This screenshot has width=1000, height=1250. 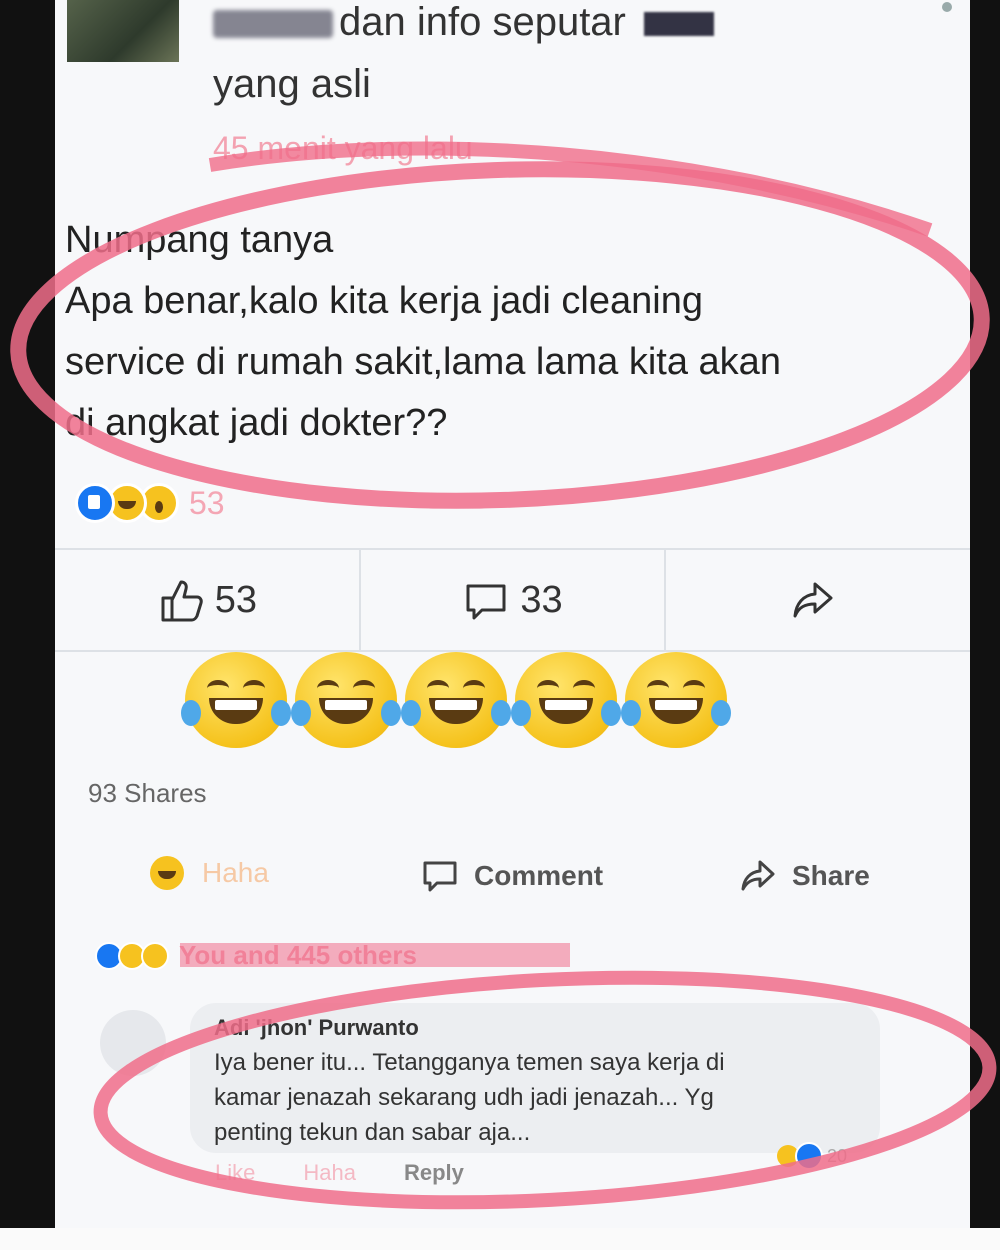 I want to click on bottom-action-bar: Haha Comment Share, so click(x=512, y=876).